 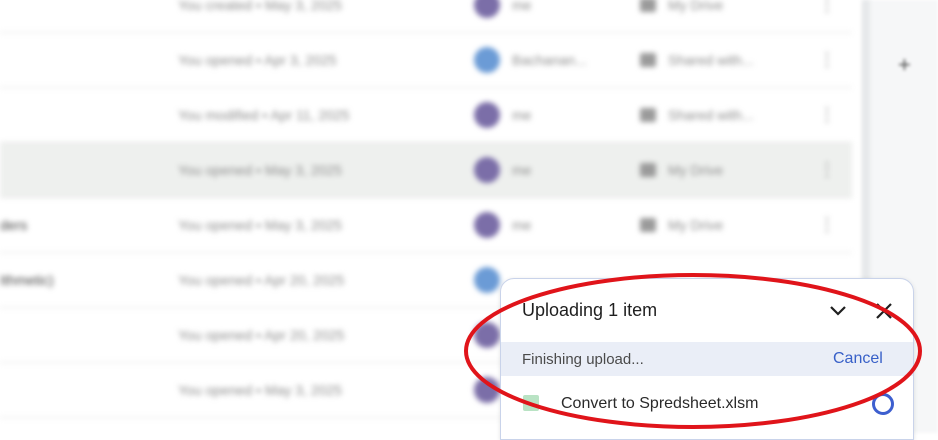 I want to click on row-date: You modified • Apr 11, 2025, so click(x=264, y=115).